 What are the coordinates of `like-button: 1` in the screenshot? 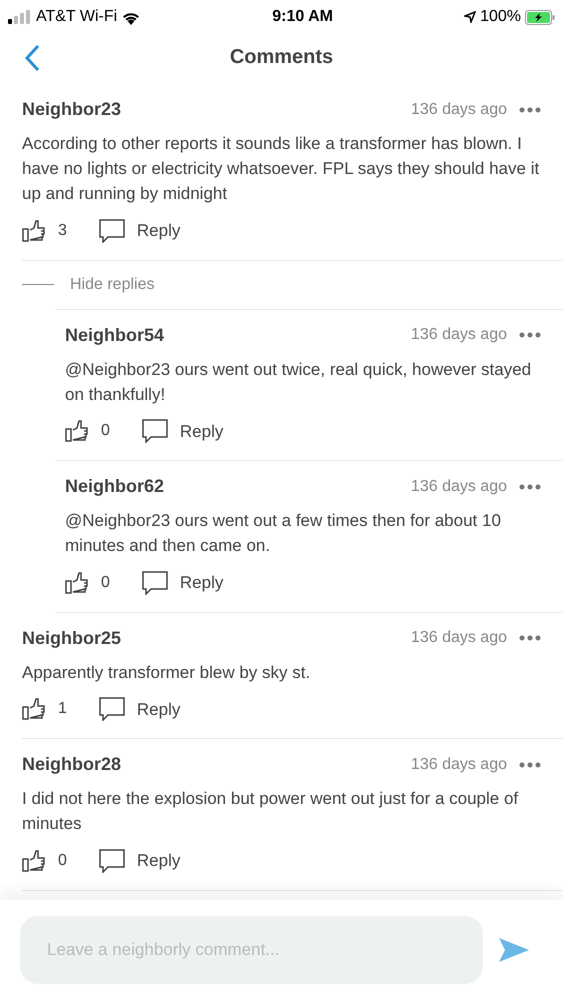 It's located at (44, 709).